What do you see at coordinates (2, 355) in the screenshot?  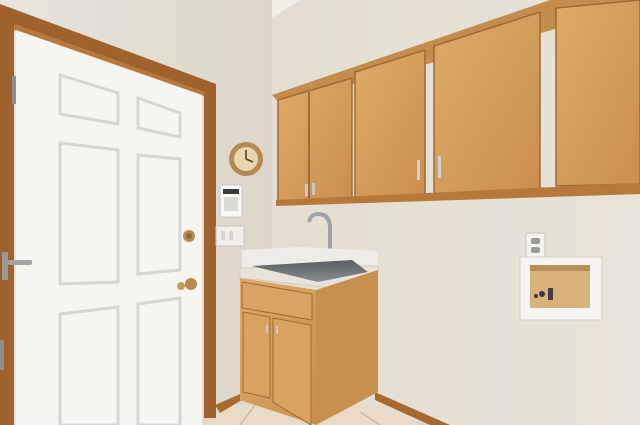 I see `door-edge-hinge-lower` at bounding box center [2, 355].